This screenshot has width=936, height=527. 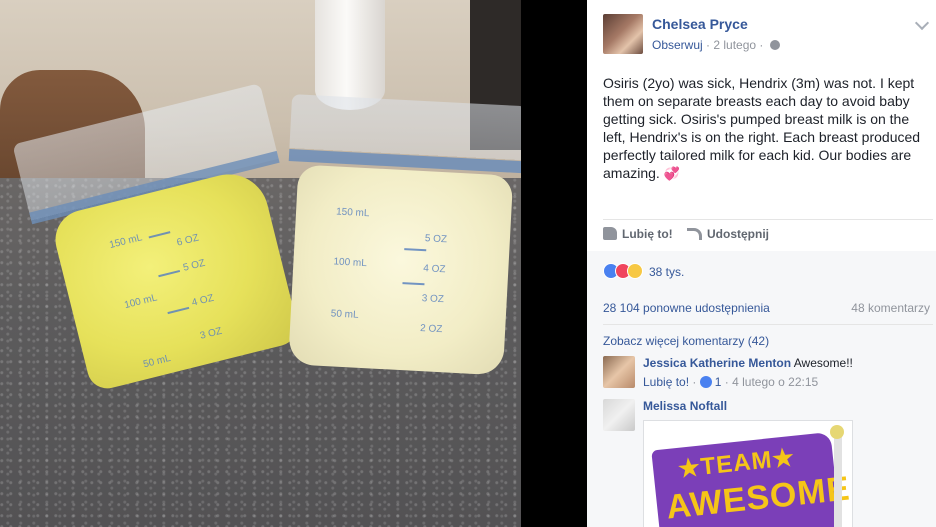 I want to click on shares-count: 28 104 ponowne udostępnienia, so click(x=686, y=308).